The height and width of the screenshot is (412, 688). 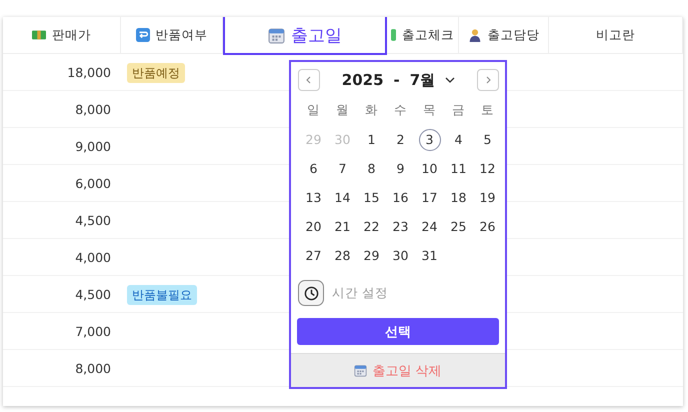 What do you see at coordinates (309, 80) in the screenshot?
I see `chevron-left-icon` at bounding box center [309, 80].